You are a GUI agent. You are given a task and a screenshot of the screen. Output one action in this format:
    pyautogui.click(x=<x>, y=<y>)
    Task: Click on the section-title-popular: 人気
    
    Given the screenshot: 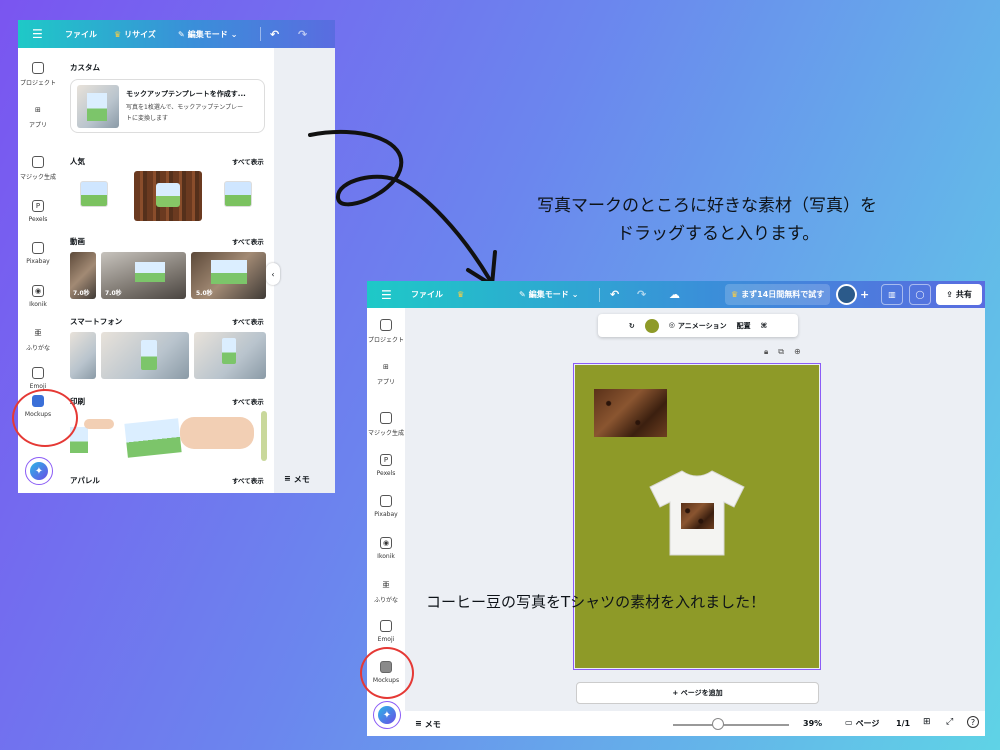 What is the action you would take?
    pyautogui.click(x=77, y=161)
    